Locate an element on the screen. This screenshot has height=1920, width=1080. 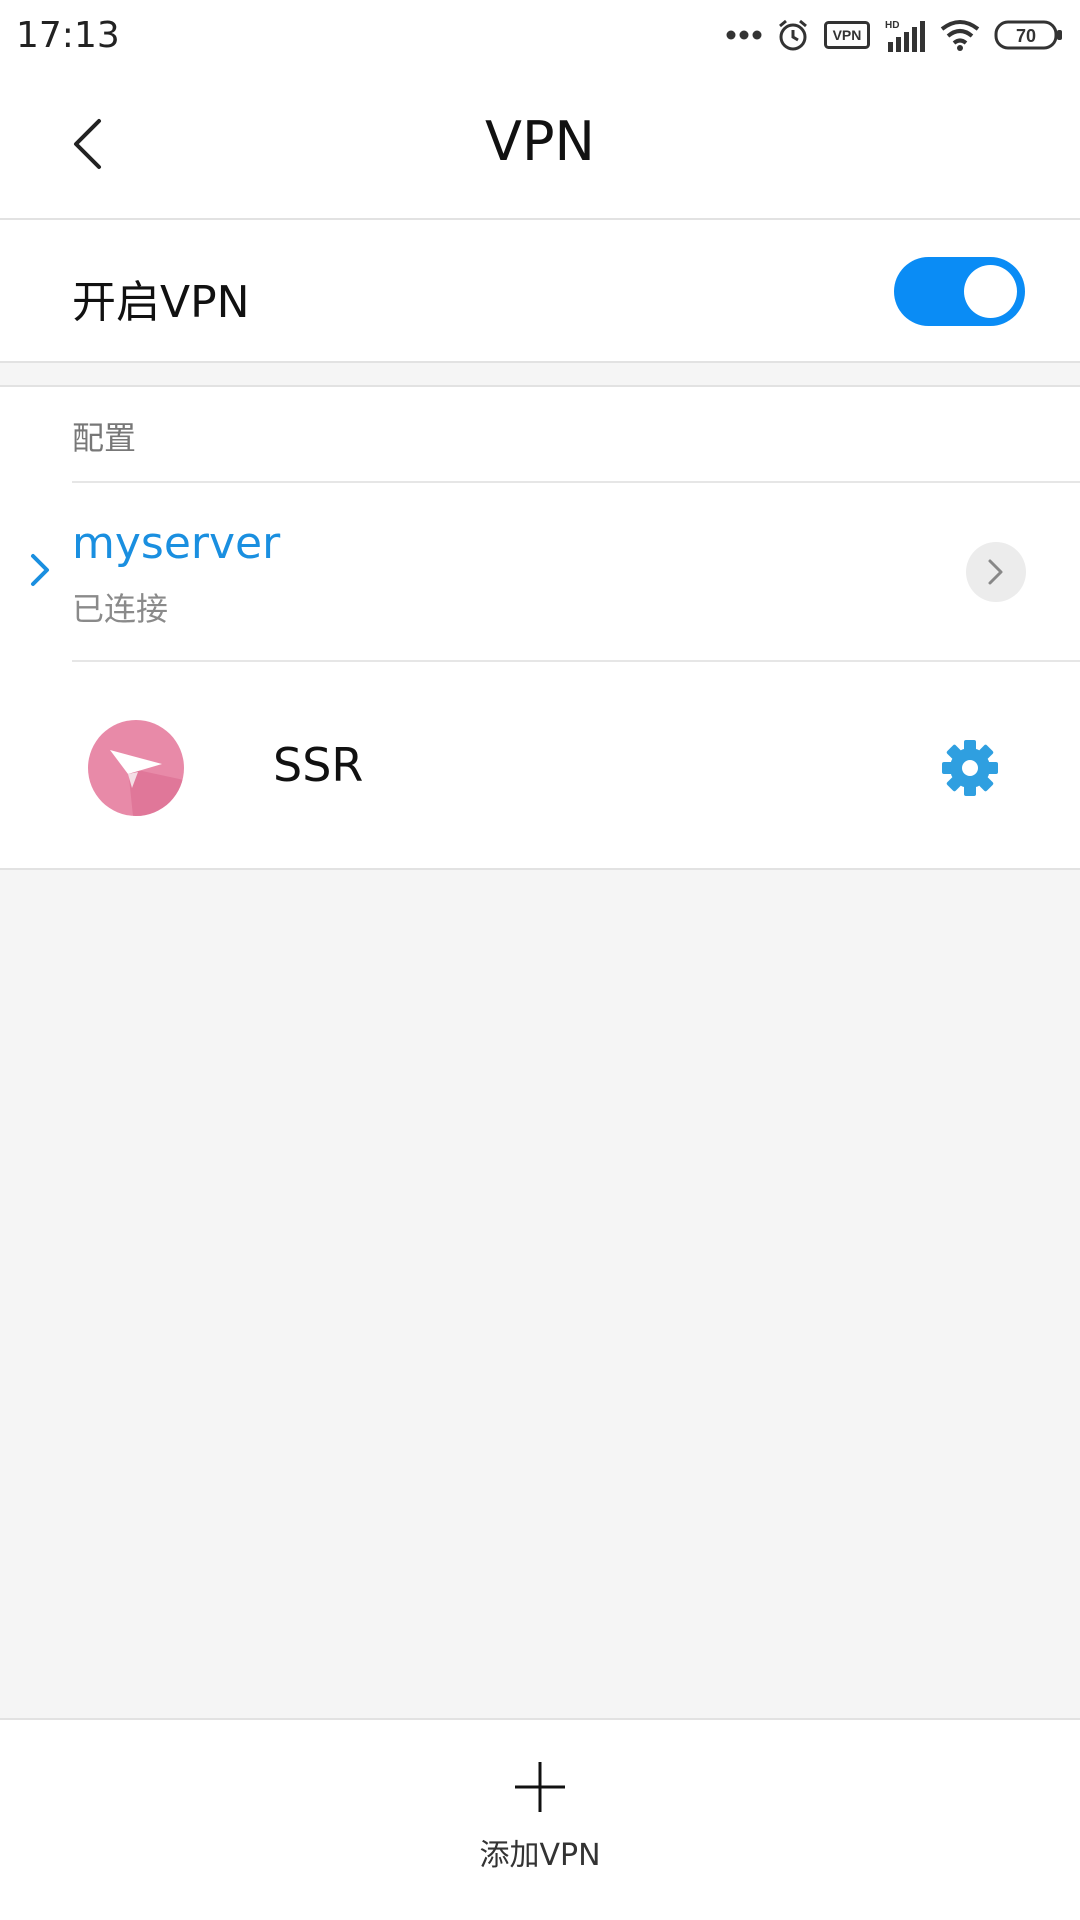
status-time: 17:13 is located at coordinates (68, 35).